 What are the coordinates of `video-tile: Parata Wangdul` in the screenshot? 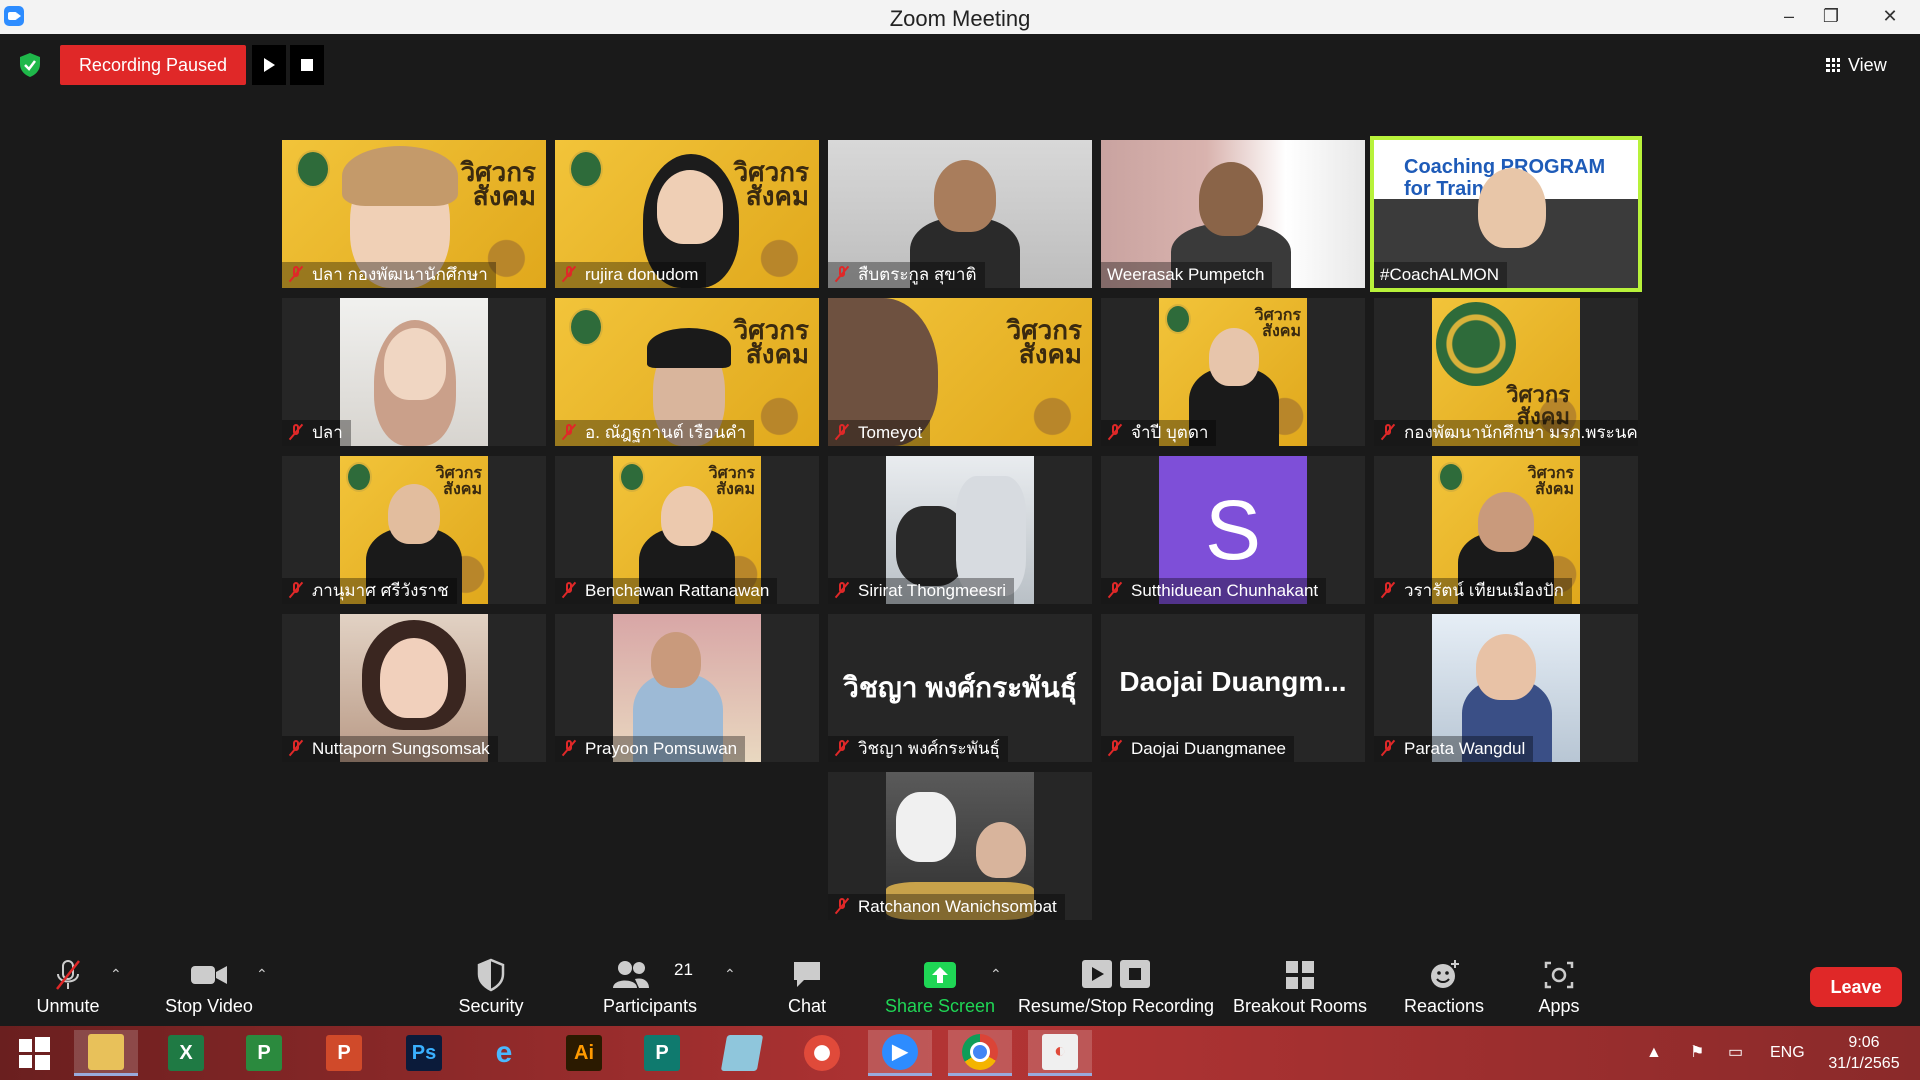 It's located at (1506, 688).